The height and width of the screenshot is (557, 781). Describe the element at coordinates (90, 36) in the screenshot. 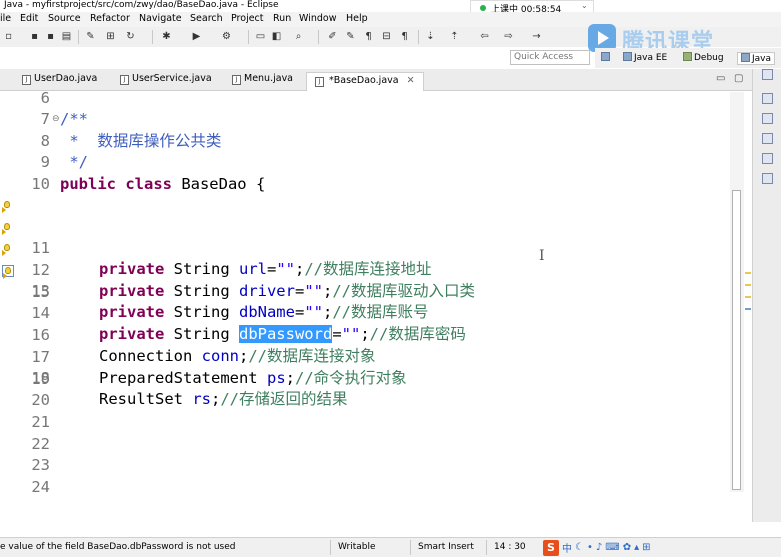

I see `edit-icon: ✎` at that location.